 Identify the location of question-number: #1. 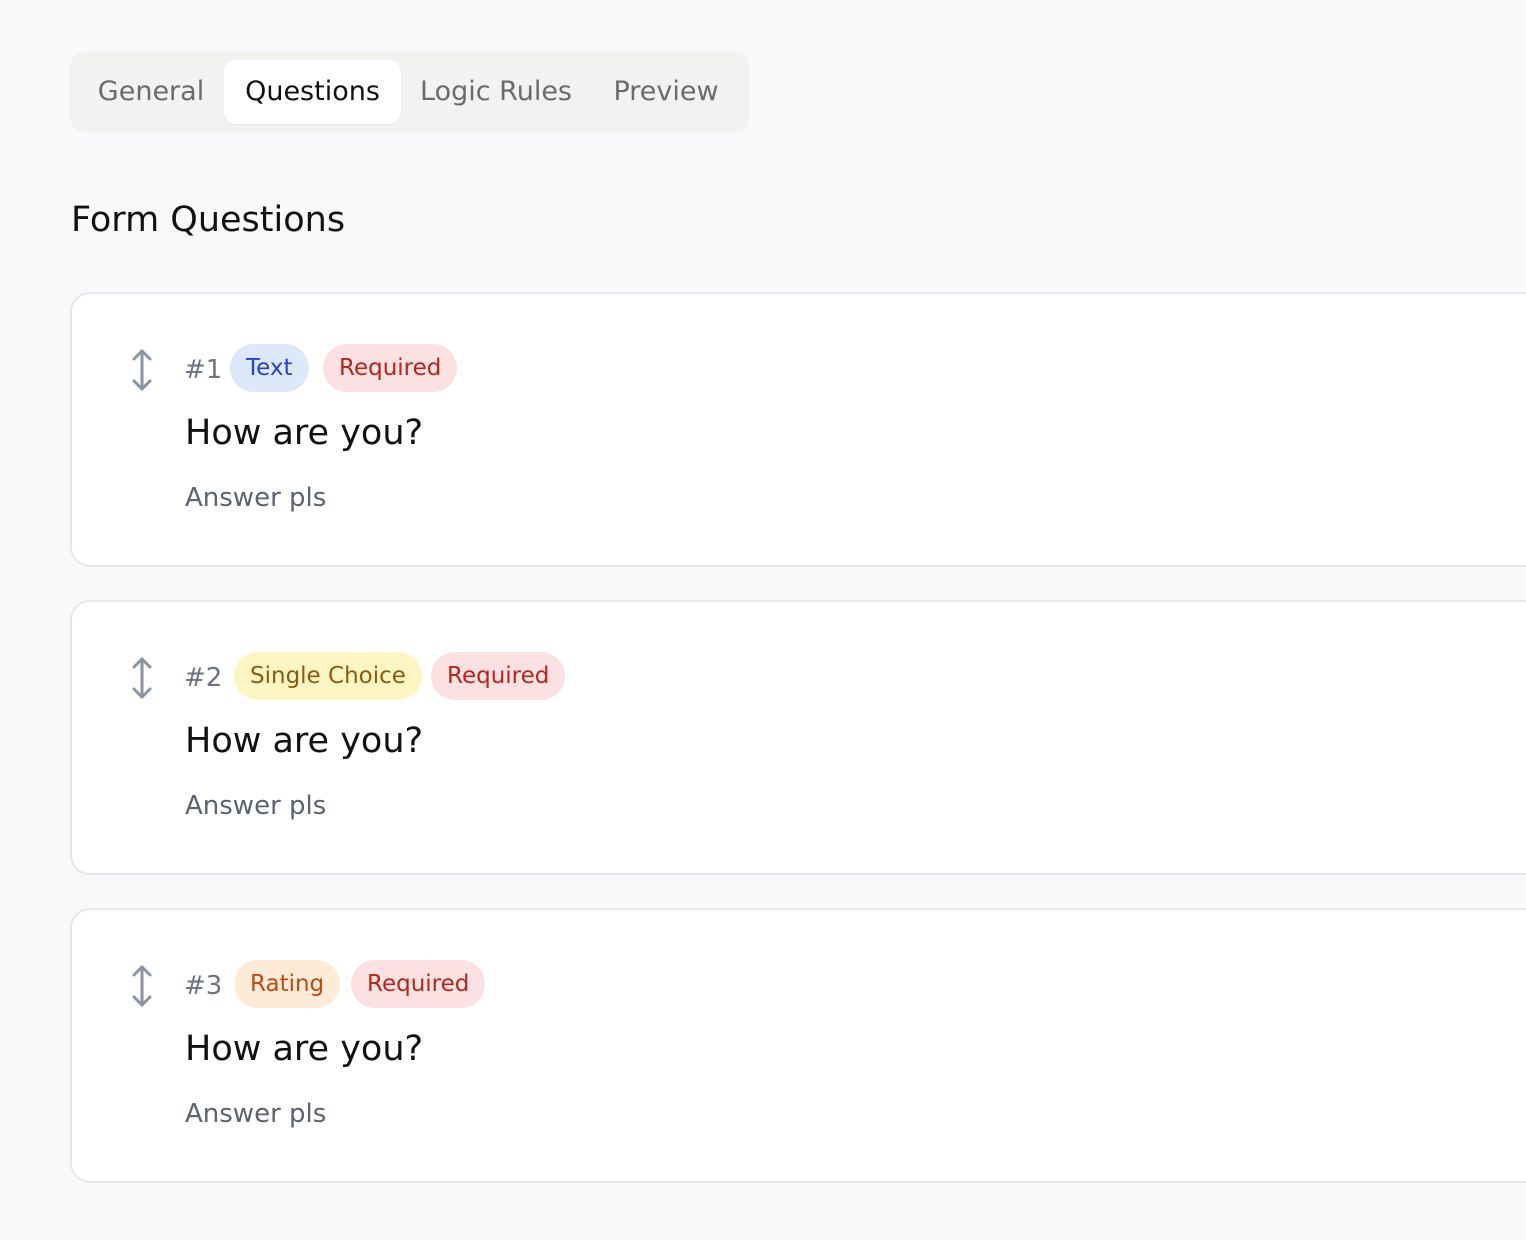
(203, 370).